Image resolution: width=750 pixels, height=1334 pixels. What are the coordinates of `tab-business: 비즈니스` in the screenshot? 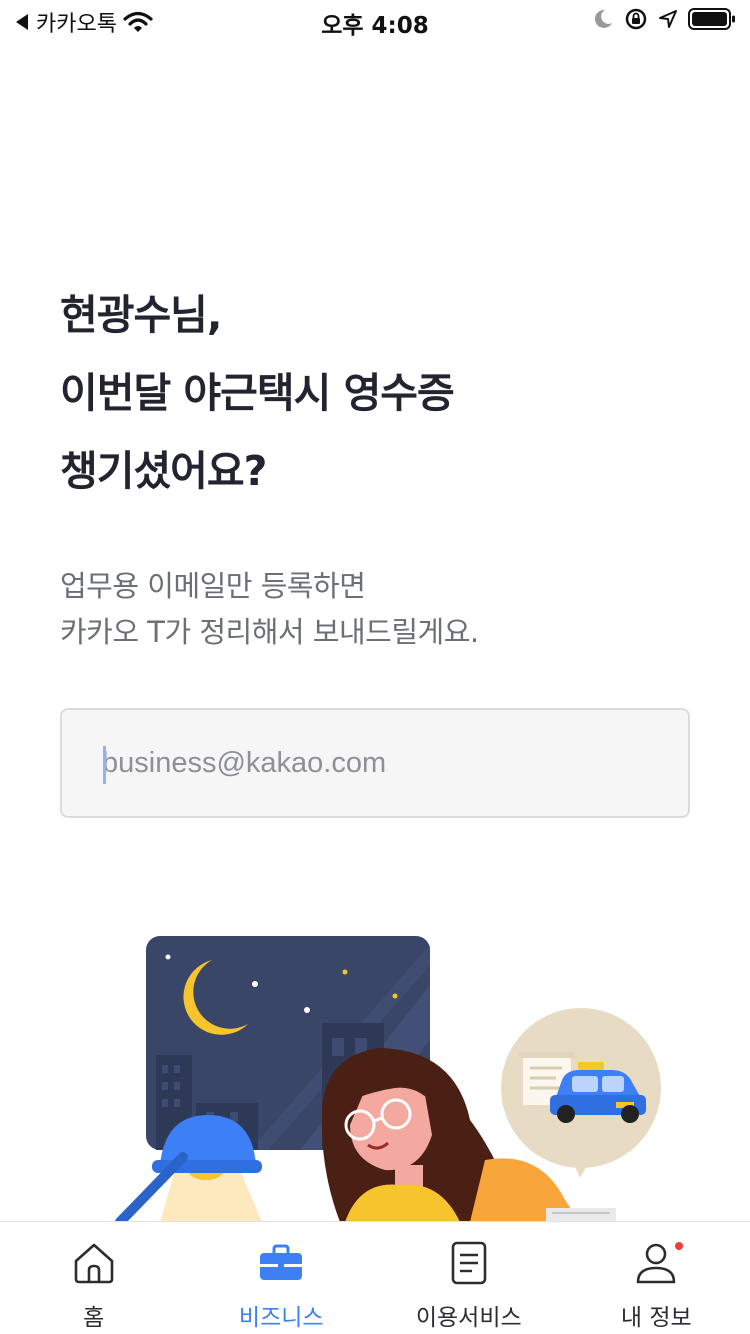 It's located at (282, 1278).